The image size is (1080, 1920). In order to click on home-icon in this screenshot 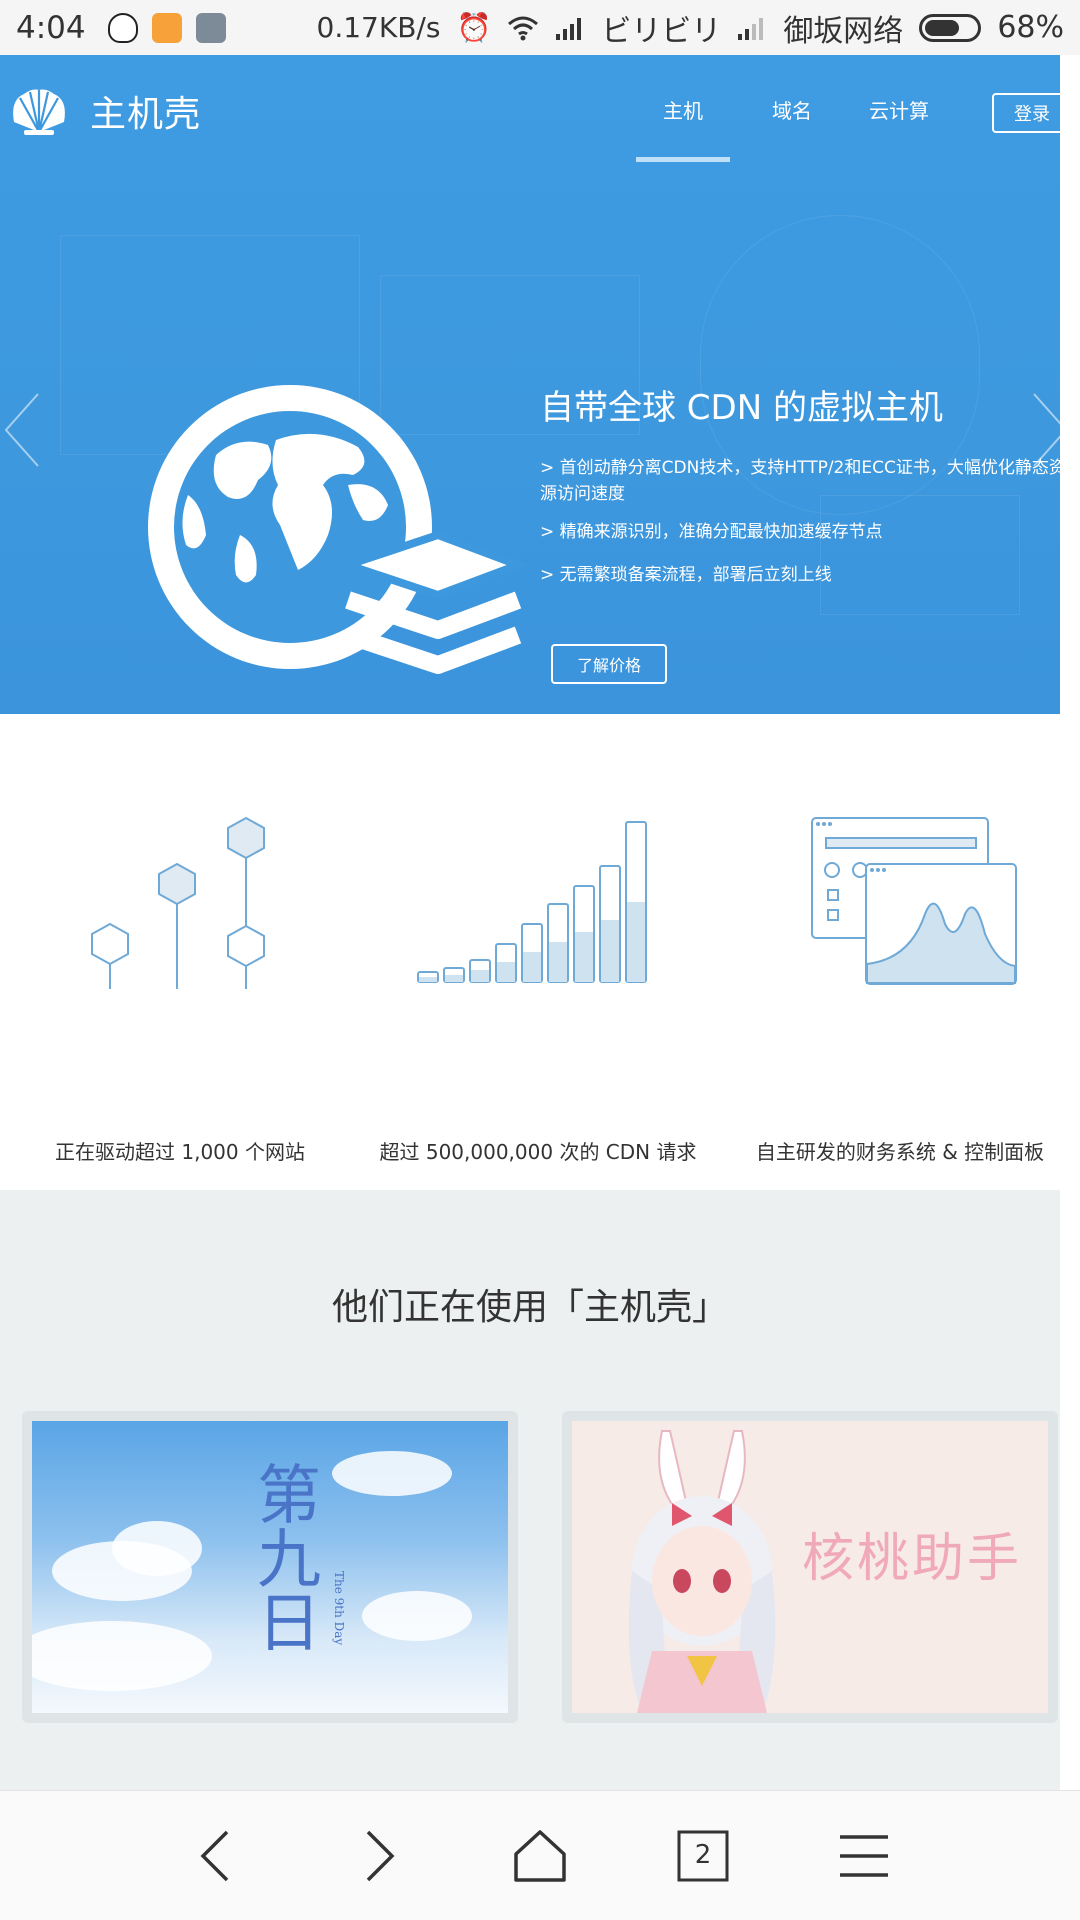, I will do `click(540, 1856)`.